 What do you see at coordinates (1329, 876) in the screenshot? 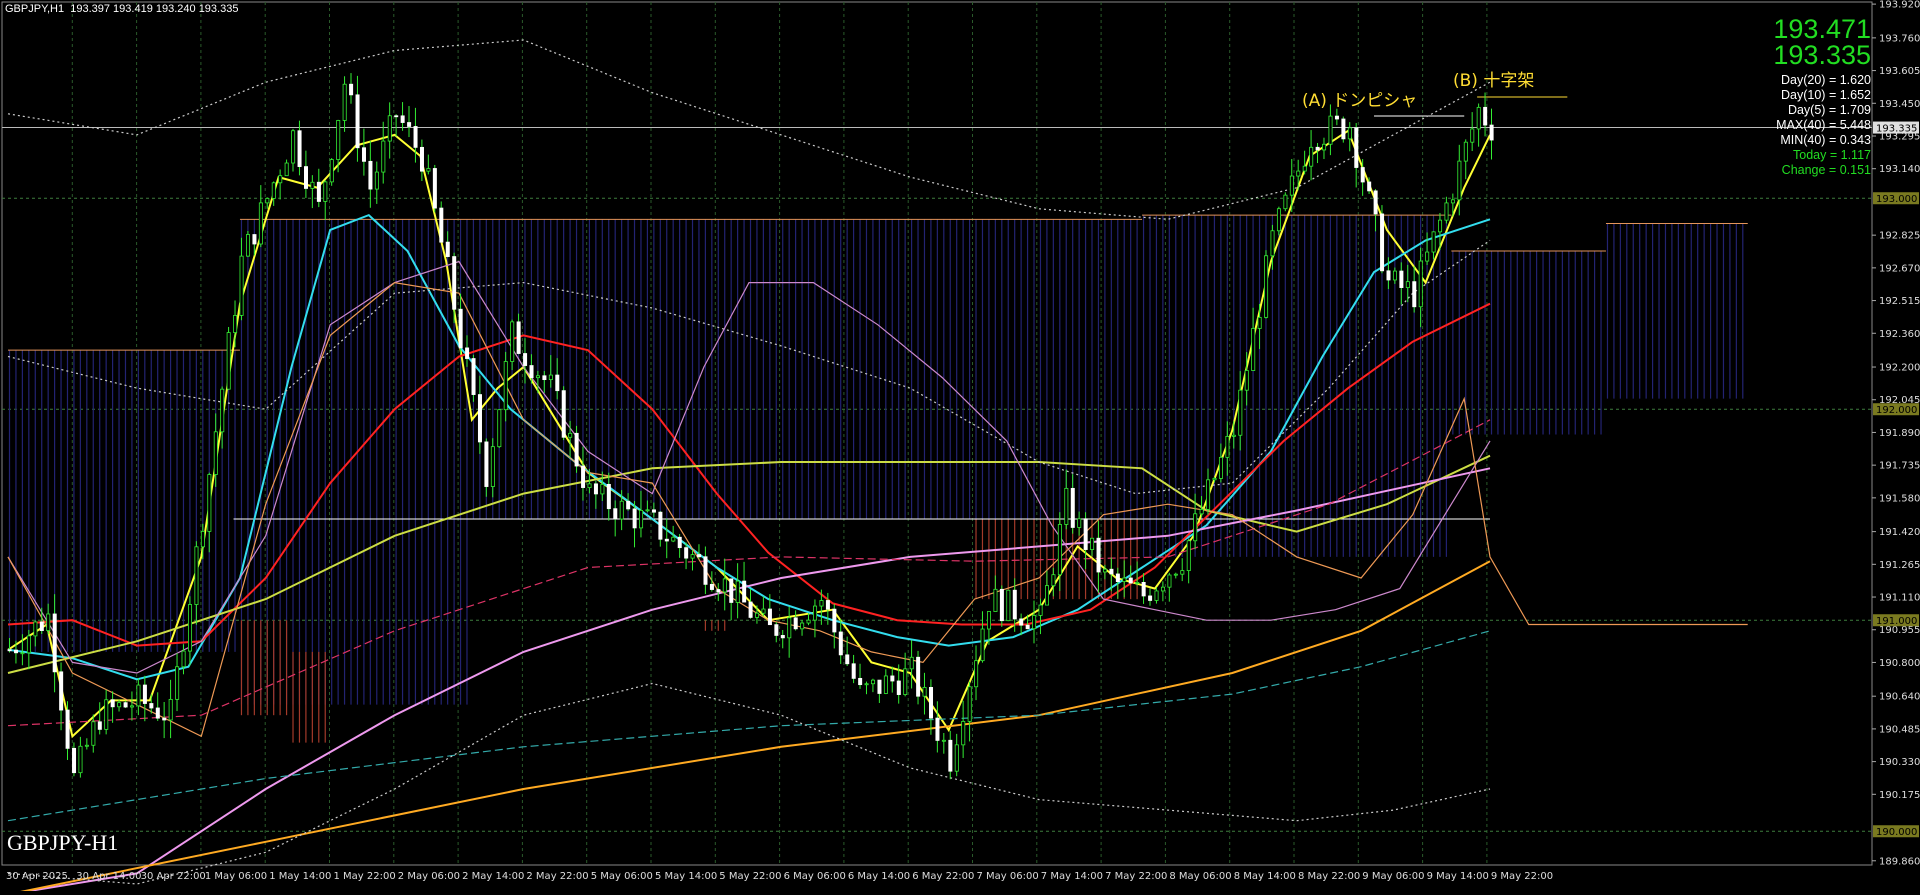
I see `time-tick-label: 8 May 22:00` at bounding box center [1329, 876].